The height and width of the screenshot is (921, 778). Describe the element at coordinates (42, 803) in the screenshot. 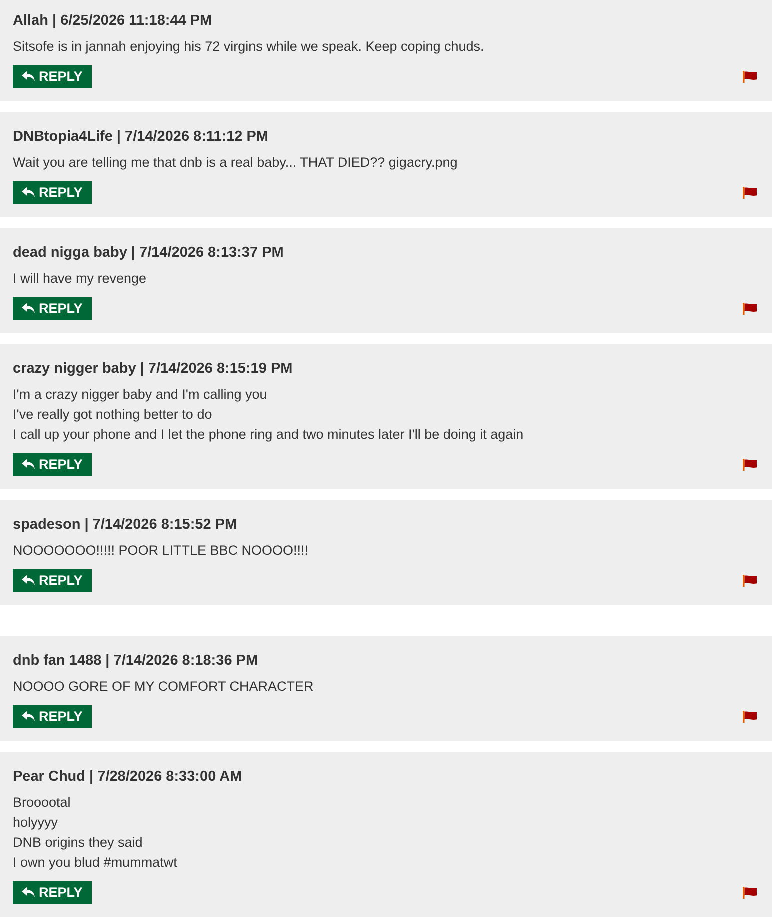

I see `comment-text: Brooootal` at that location.